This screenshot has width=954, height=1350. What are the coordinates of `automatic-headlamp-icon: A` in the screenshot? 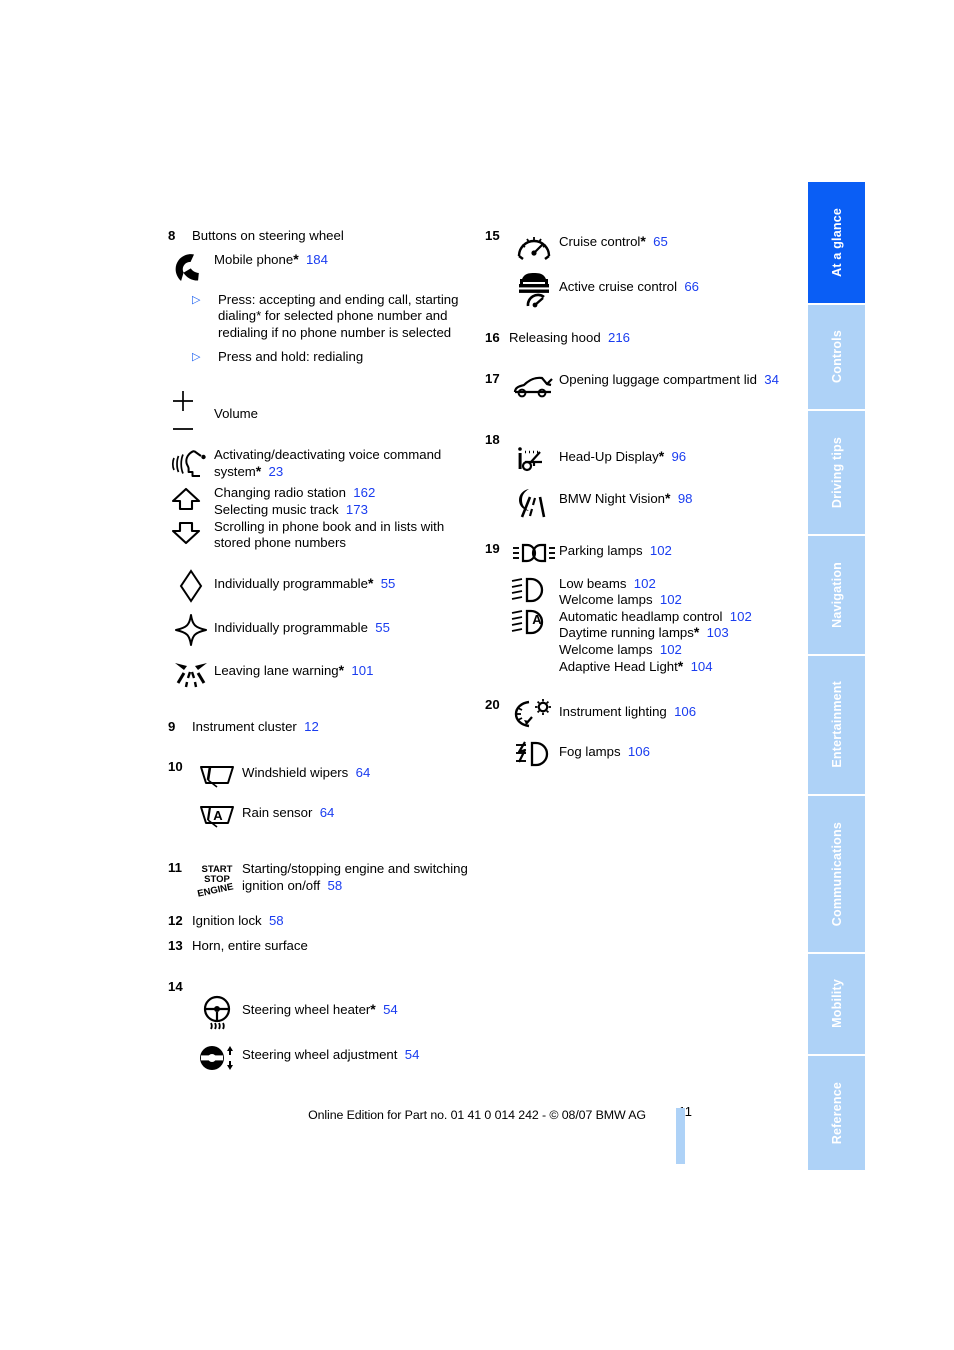 It's located at (527, 621).